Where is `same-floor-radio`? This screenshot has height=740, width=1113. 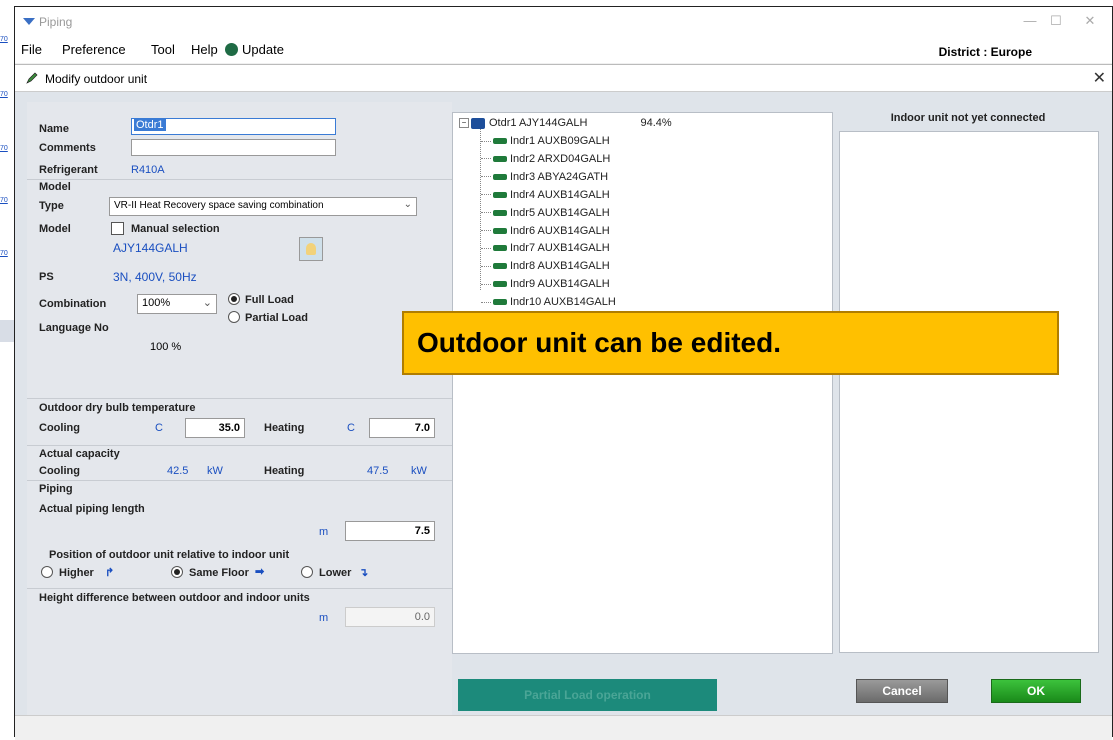
same-floor-radio is located at coordinates (177, 572).